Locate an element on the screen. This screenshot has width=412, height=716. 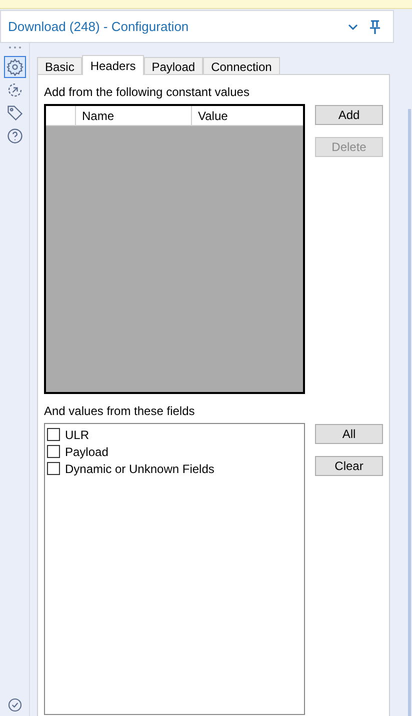
rail-button is located at coordinates (15, 67).